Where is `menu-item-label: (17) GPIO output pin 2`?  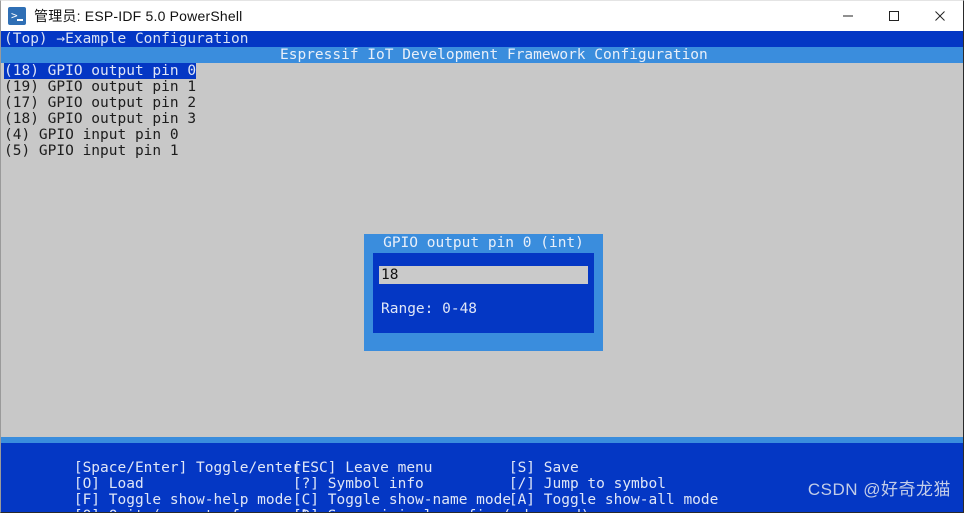
menu-item-label: (17) GPIO output pin 2 is located at coordinates (100, 103).